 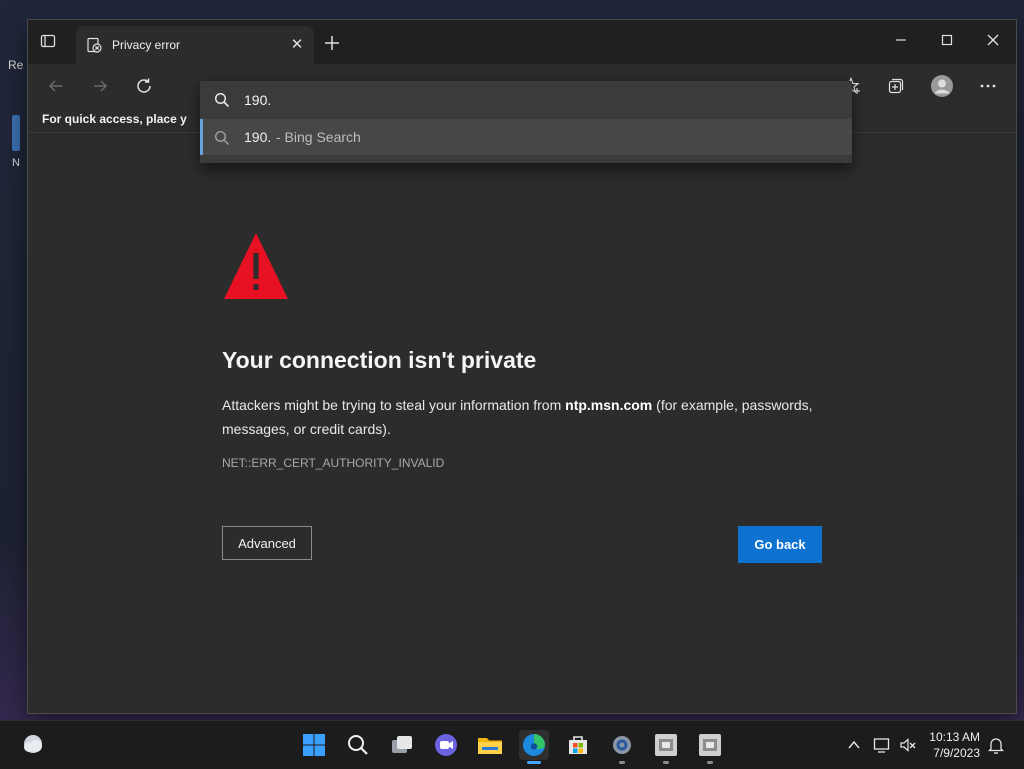 What do you see at coordinates (258, 137) in the screenshot?
I see `suggestion-query: 190.` at bounding box center [258, 137].